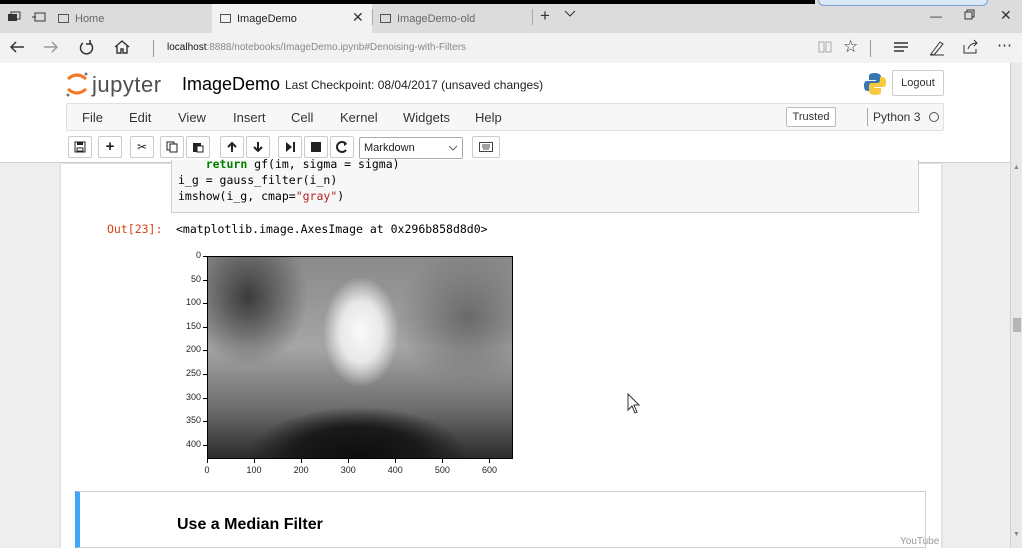 This screenshot has width=1022, height=548. What do you see at coordinates (192, 117) in the screenshot?
I see `menu-view: View` at bounding box center [192, 117].